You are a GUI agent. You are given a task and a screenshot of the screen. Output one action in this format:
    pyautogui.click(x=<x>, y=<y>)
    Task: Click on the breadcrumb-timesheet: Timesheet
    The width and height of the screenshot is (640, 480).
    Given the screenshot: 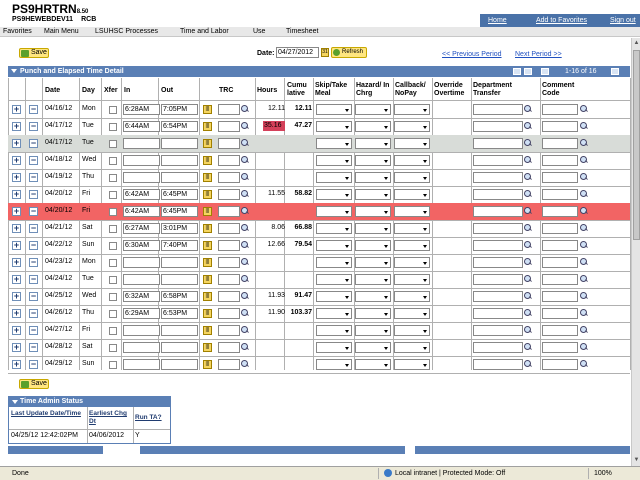 What is the action you would take?
    pyautogui.click(x=302, y=31)
    